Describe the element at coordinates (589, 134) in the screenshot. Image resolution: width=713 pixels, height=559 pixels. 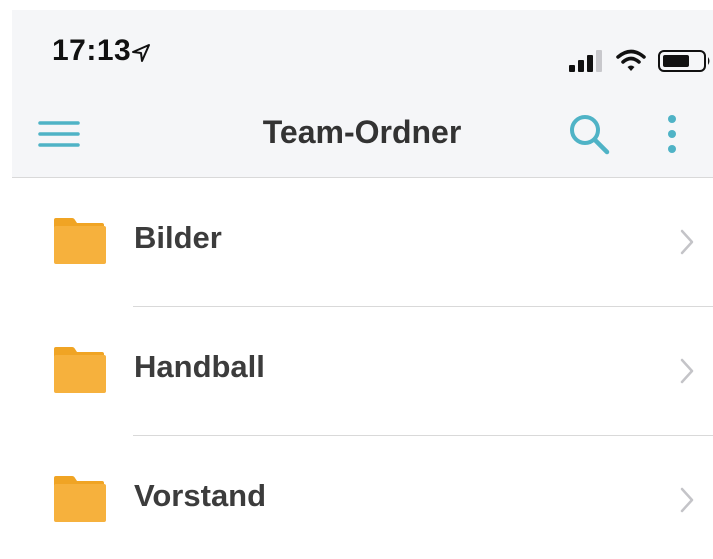
I see `search-icon` at that location.